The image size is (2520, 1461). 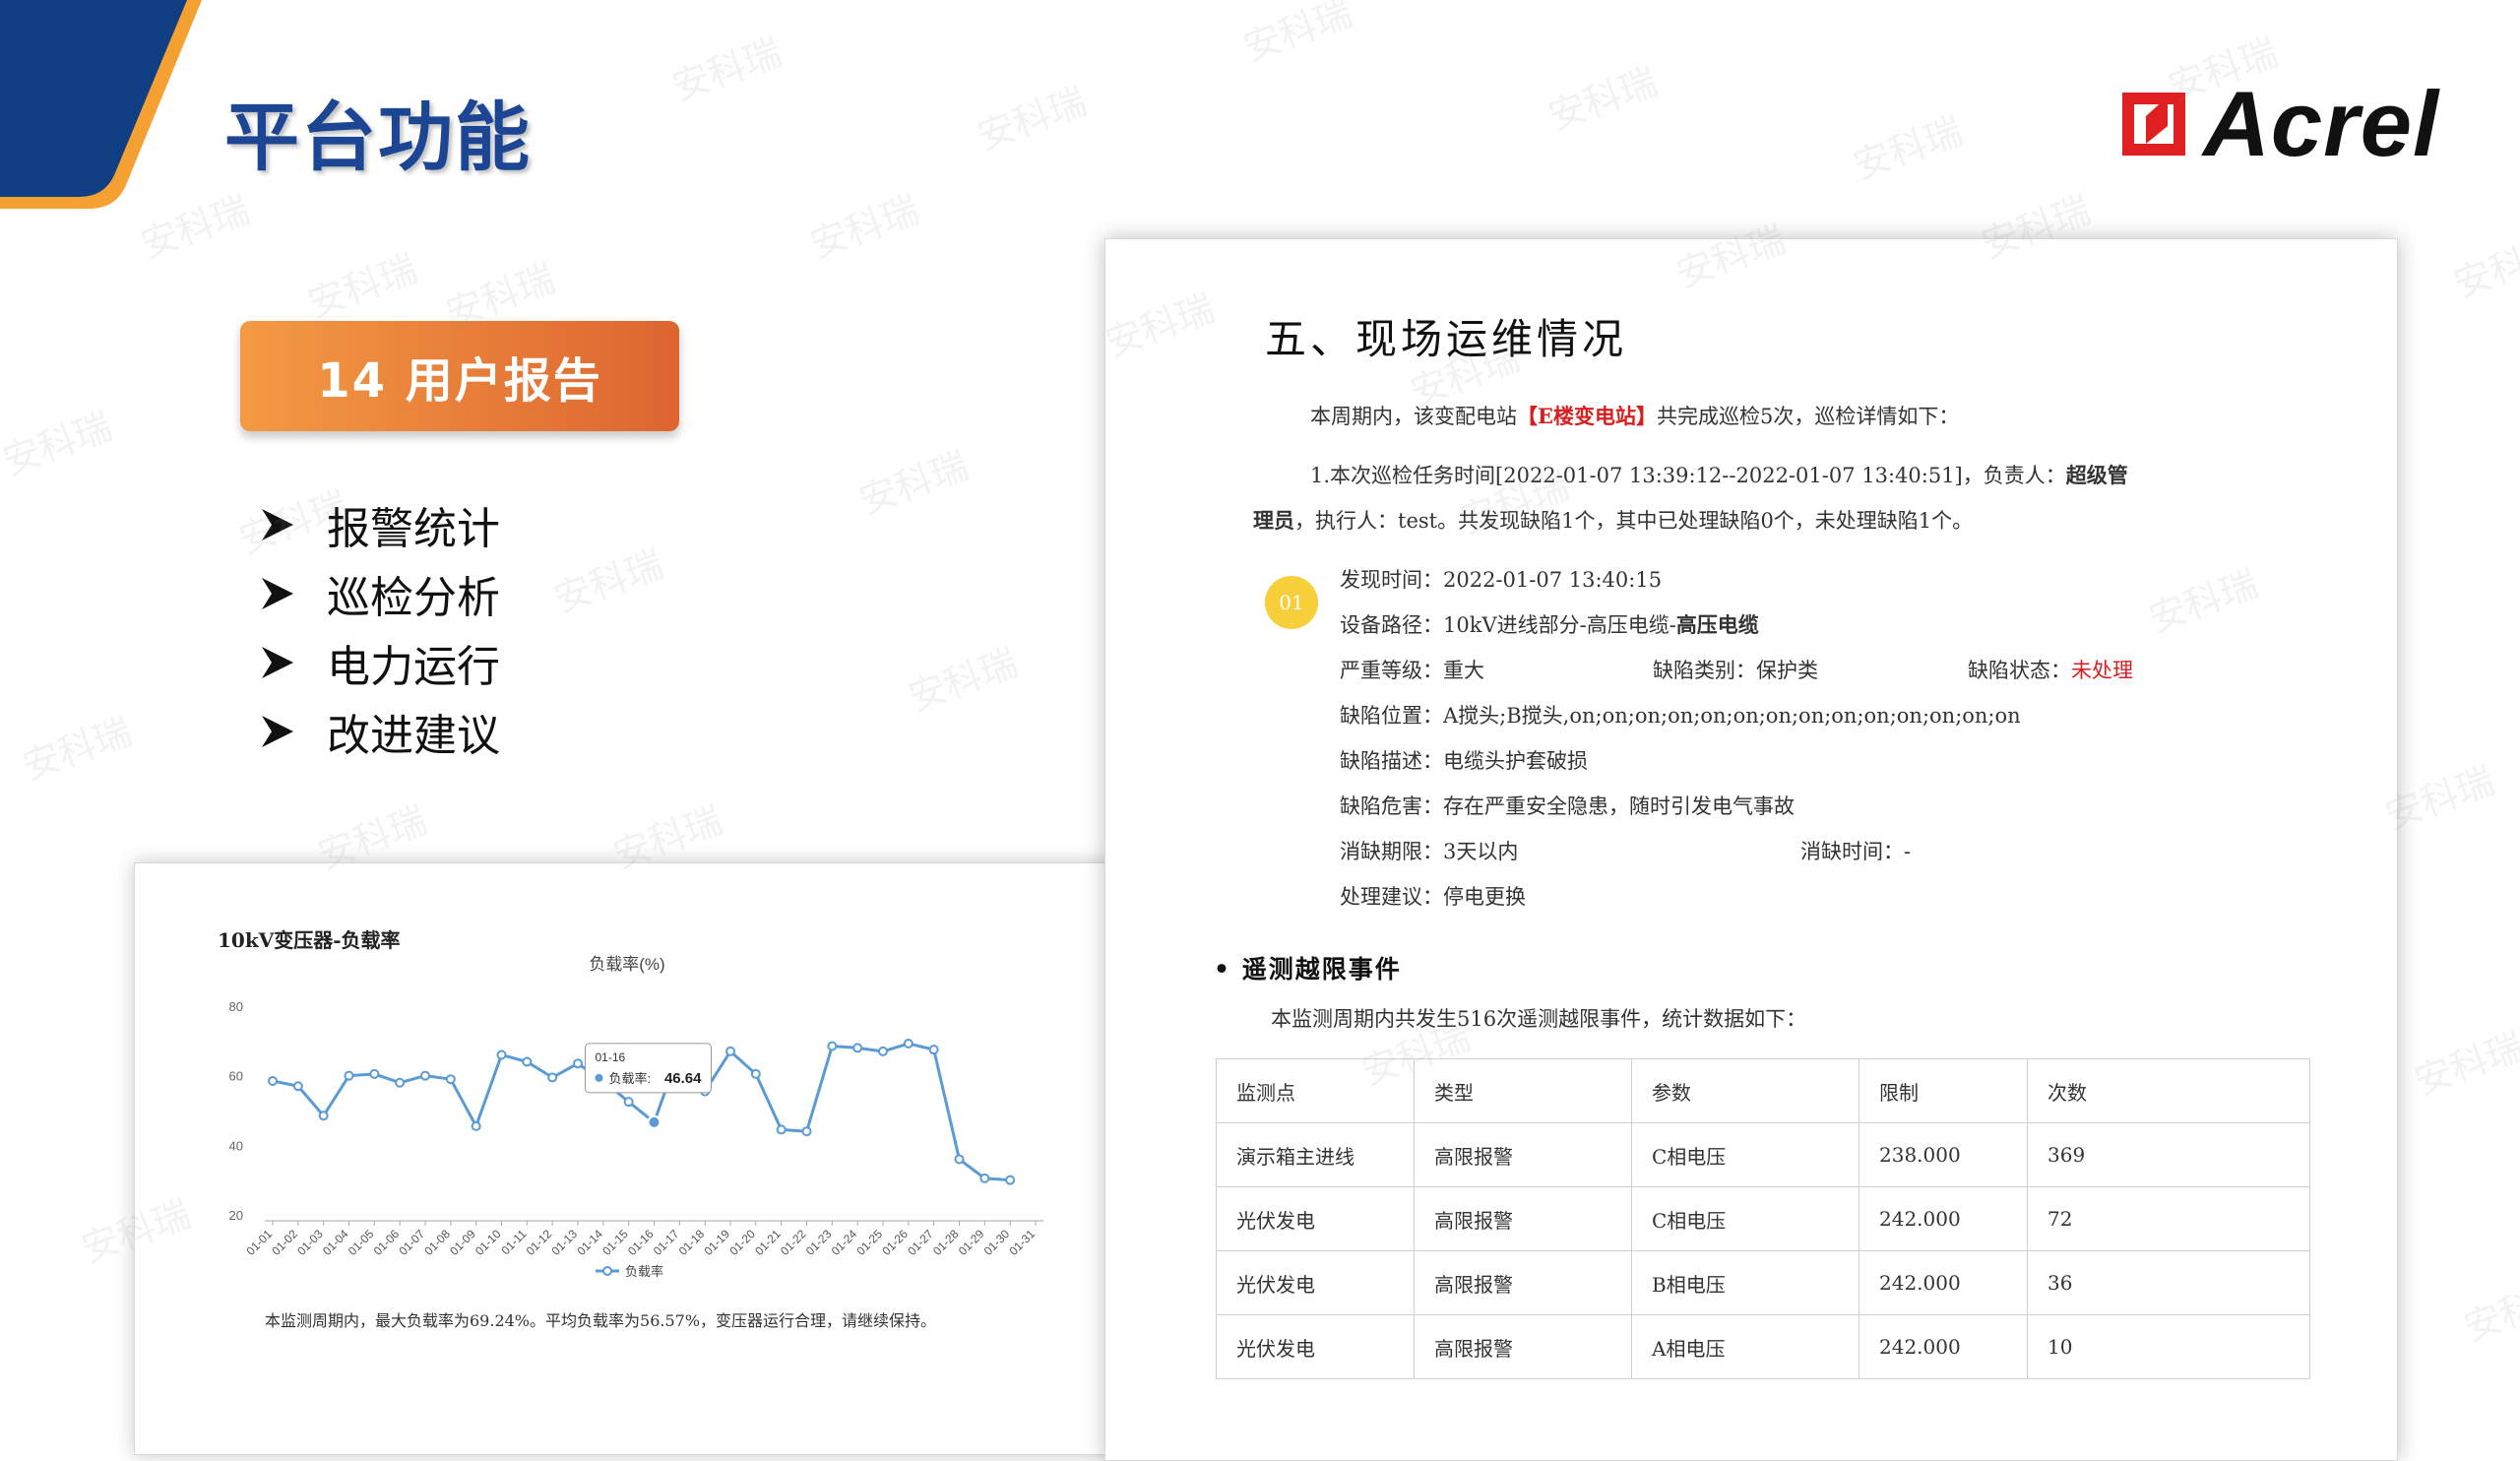 What do you see at coordinates (1943, 1090) in the screenshot?
I see `column-header: 限制` at bounding box center [1943, 1090].